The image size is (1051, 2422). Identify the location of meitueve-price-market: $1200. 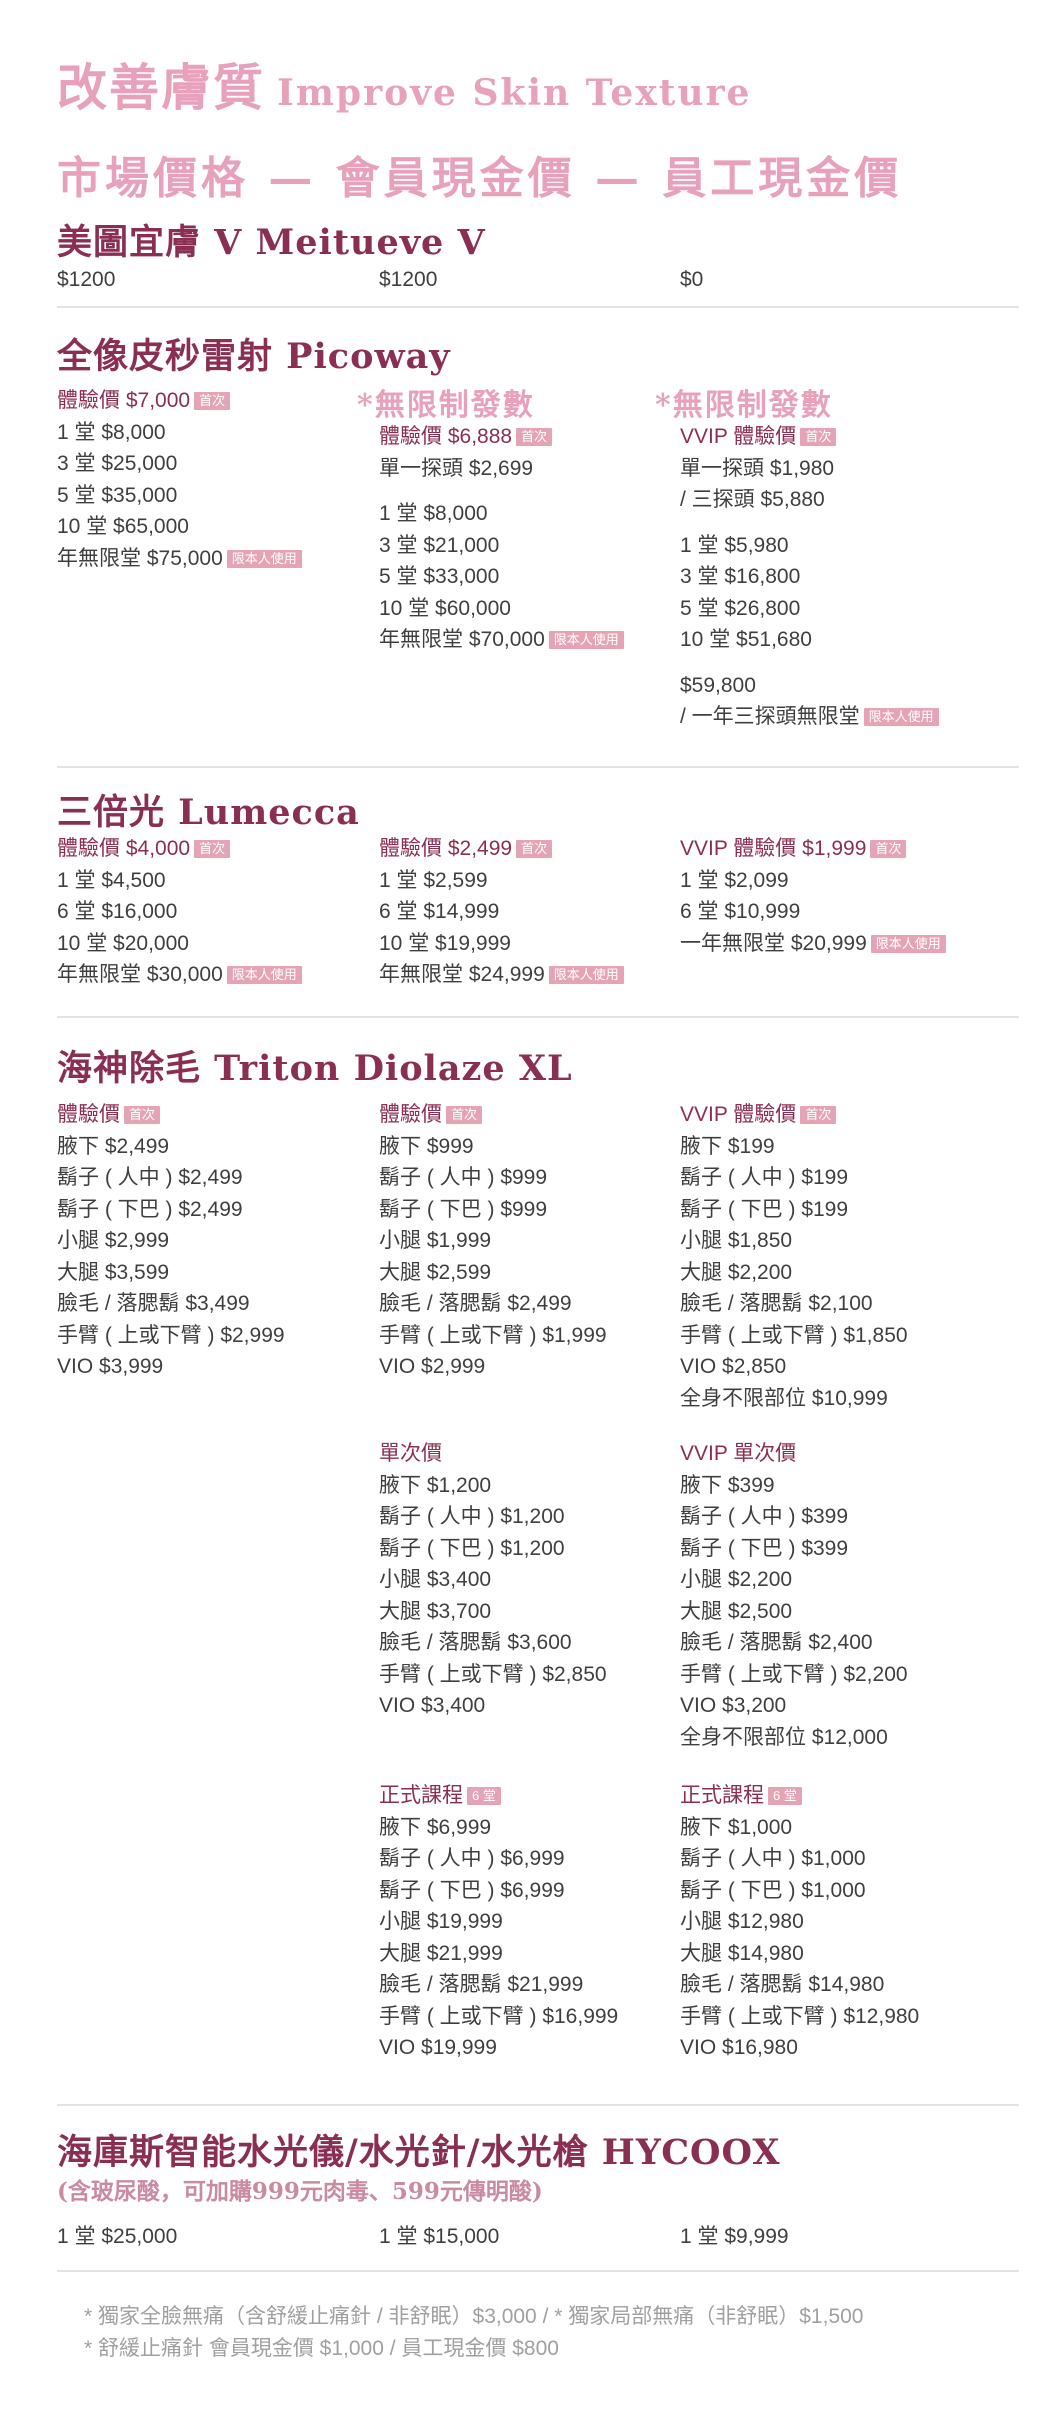
(86, 279).